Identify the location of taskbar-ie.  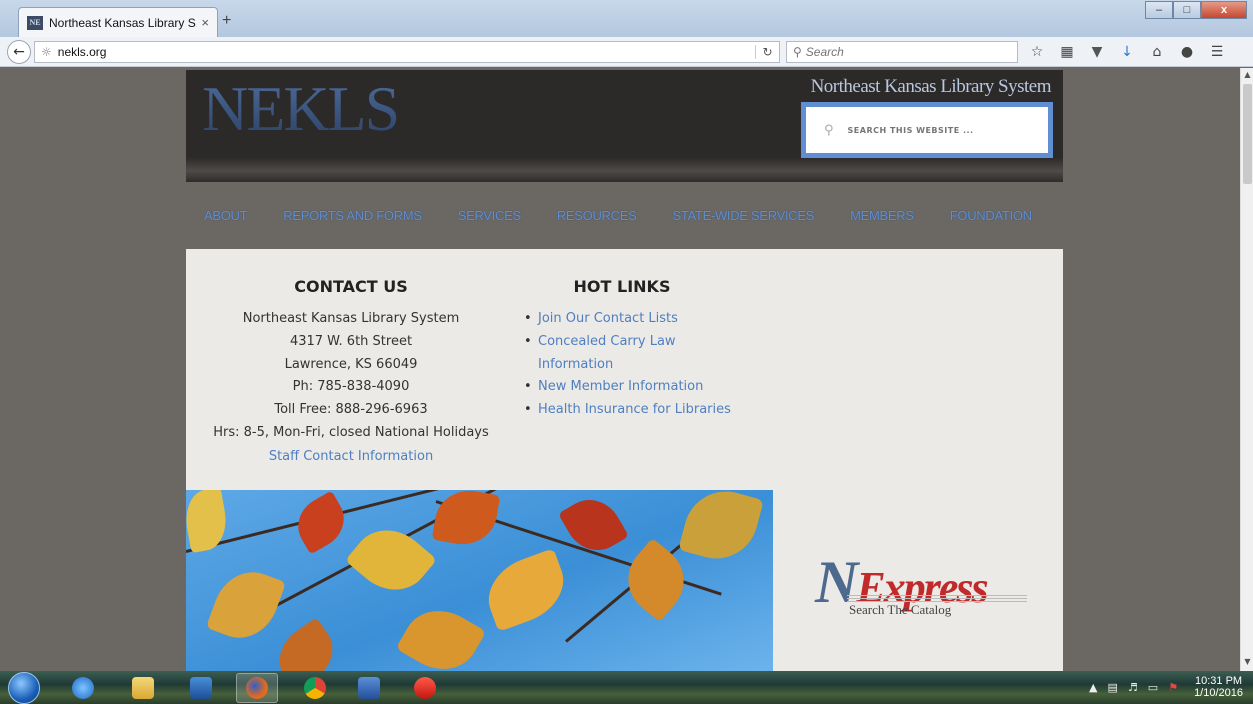
(83, 688).